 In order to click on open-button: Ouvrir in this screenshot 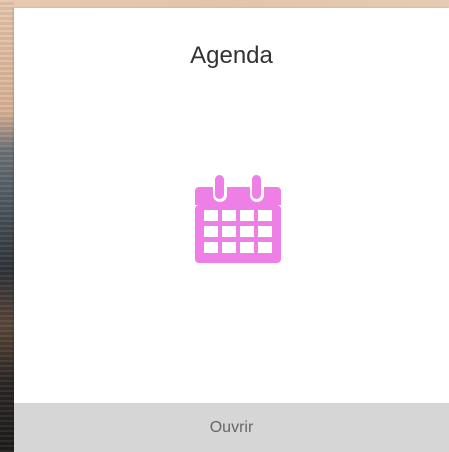, I will do `click(231, 427)`.